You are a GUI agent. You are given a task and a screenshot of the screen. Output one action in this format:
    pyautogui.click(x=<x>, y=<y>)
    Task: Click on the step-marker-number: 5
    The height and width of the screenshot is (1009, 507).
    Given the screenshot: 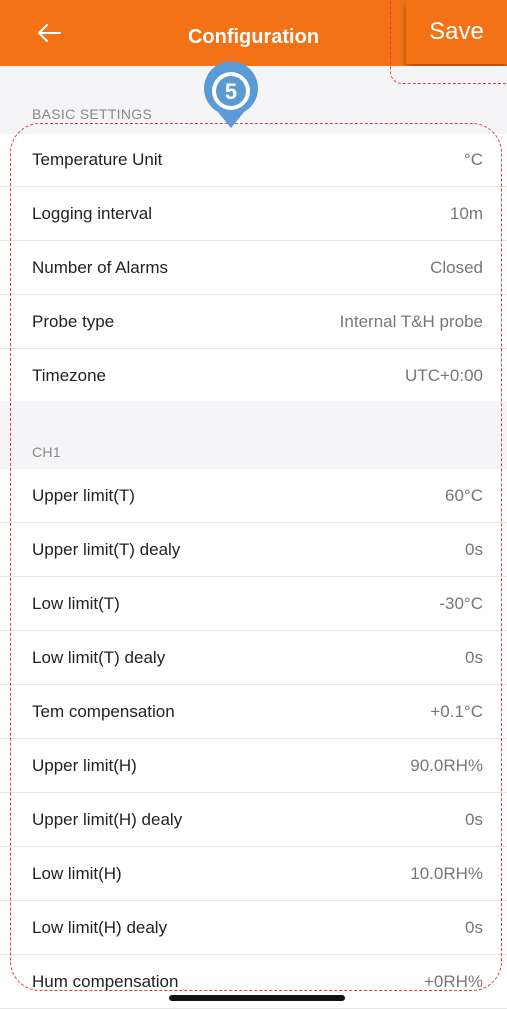 What is the action you would take?
    pyautogui.click(x=231, y=91)
    